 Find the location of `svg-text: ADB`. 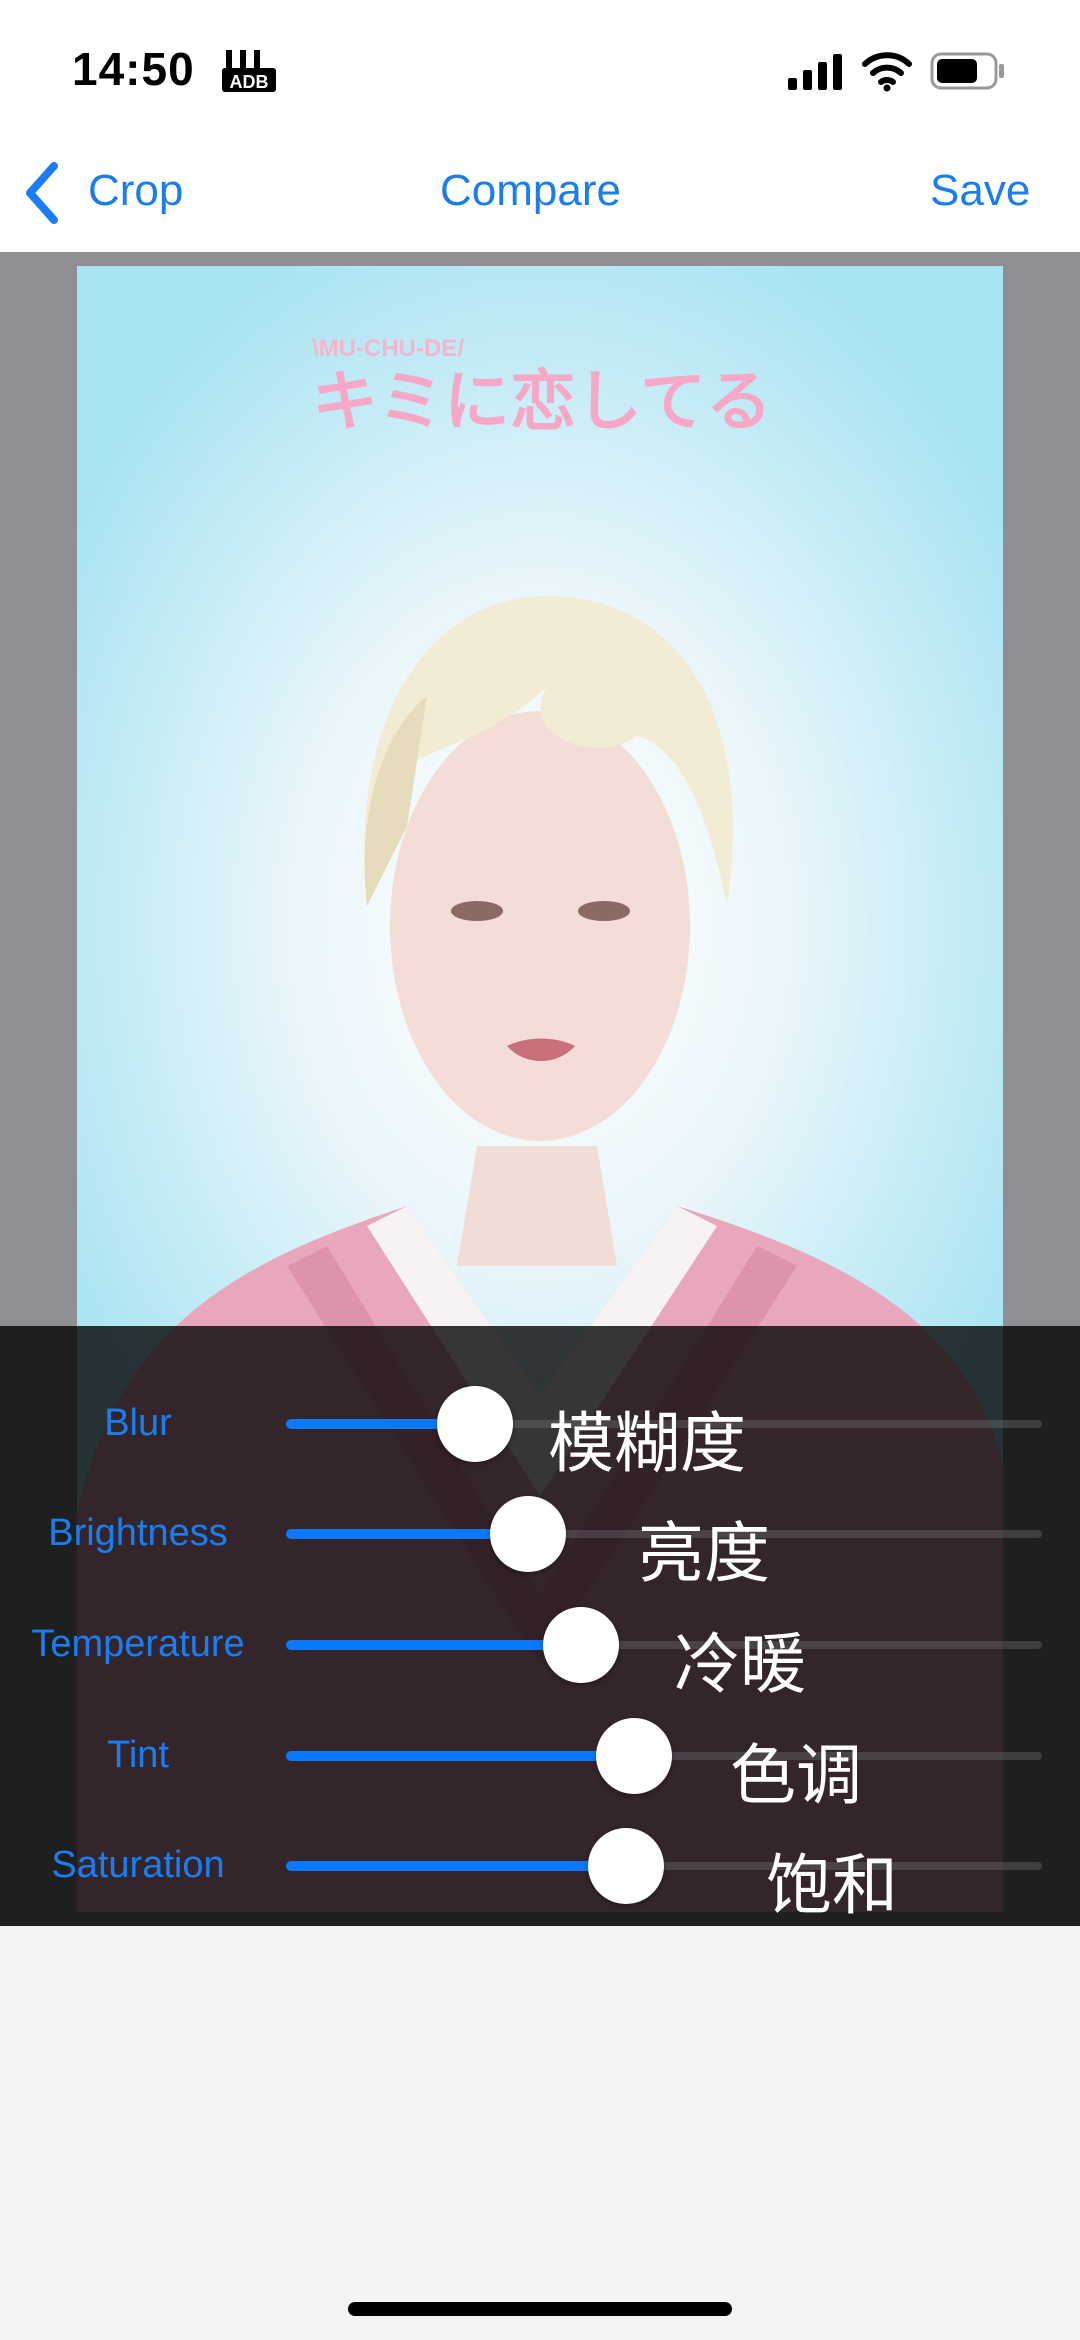

svg-text: ADB is located at coordinates (249, 82).